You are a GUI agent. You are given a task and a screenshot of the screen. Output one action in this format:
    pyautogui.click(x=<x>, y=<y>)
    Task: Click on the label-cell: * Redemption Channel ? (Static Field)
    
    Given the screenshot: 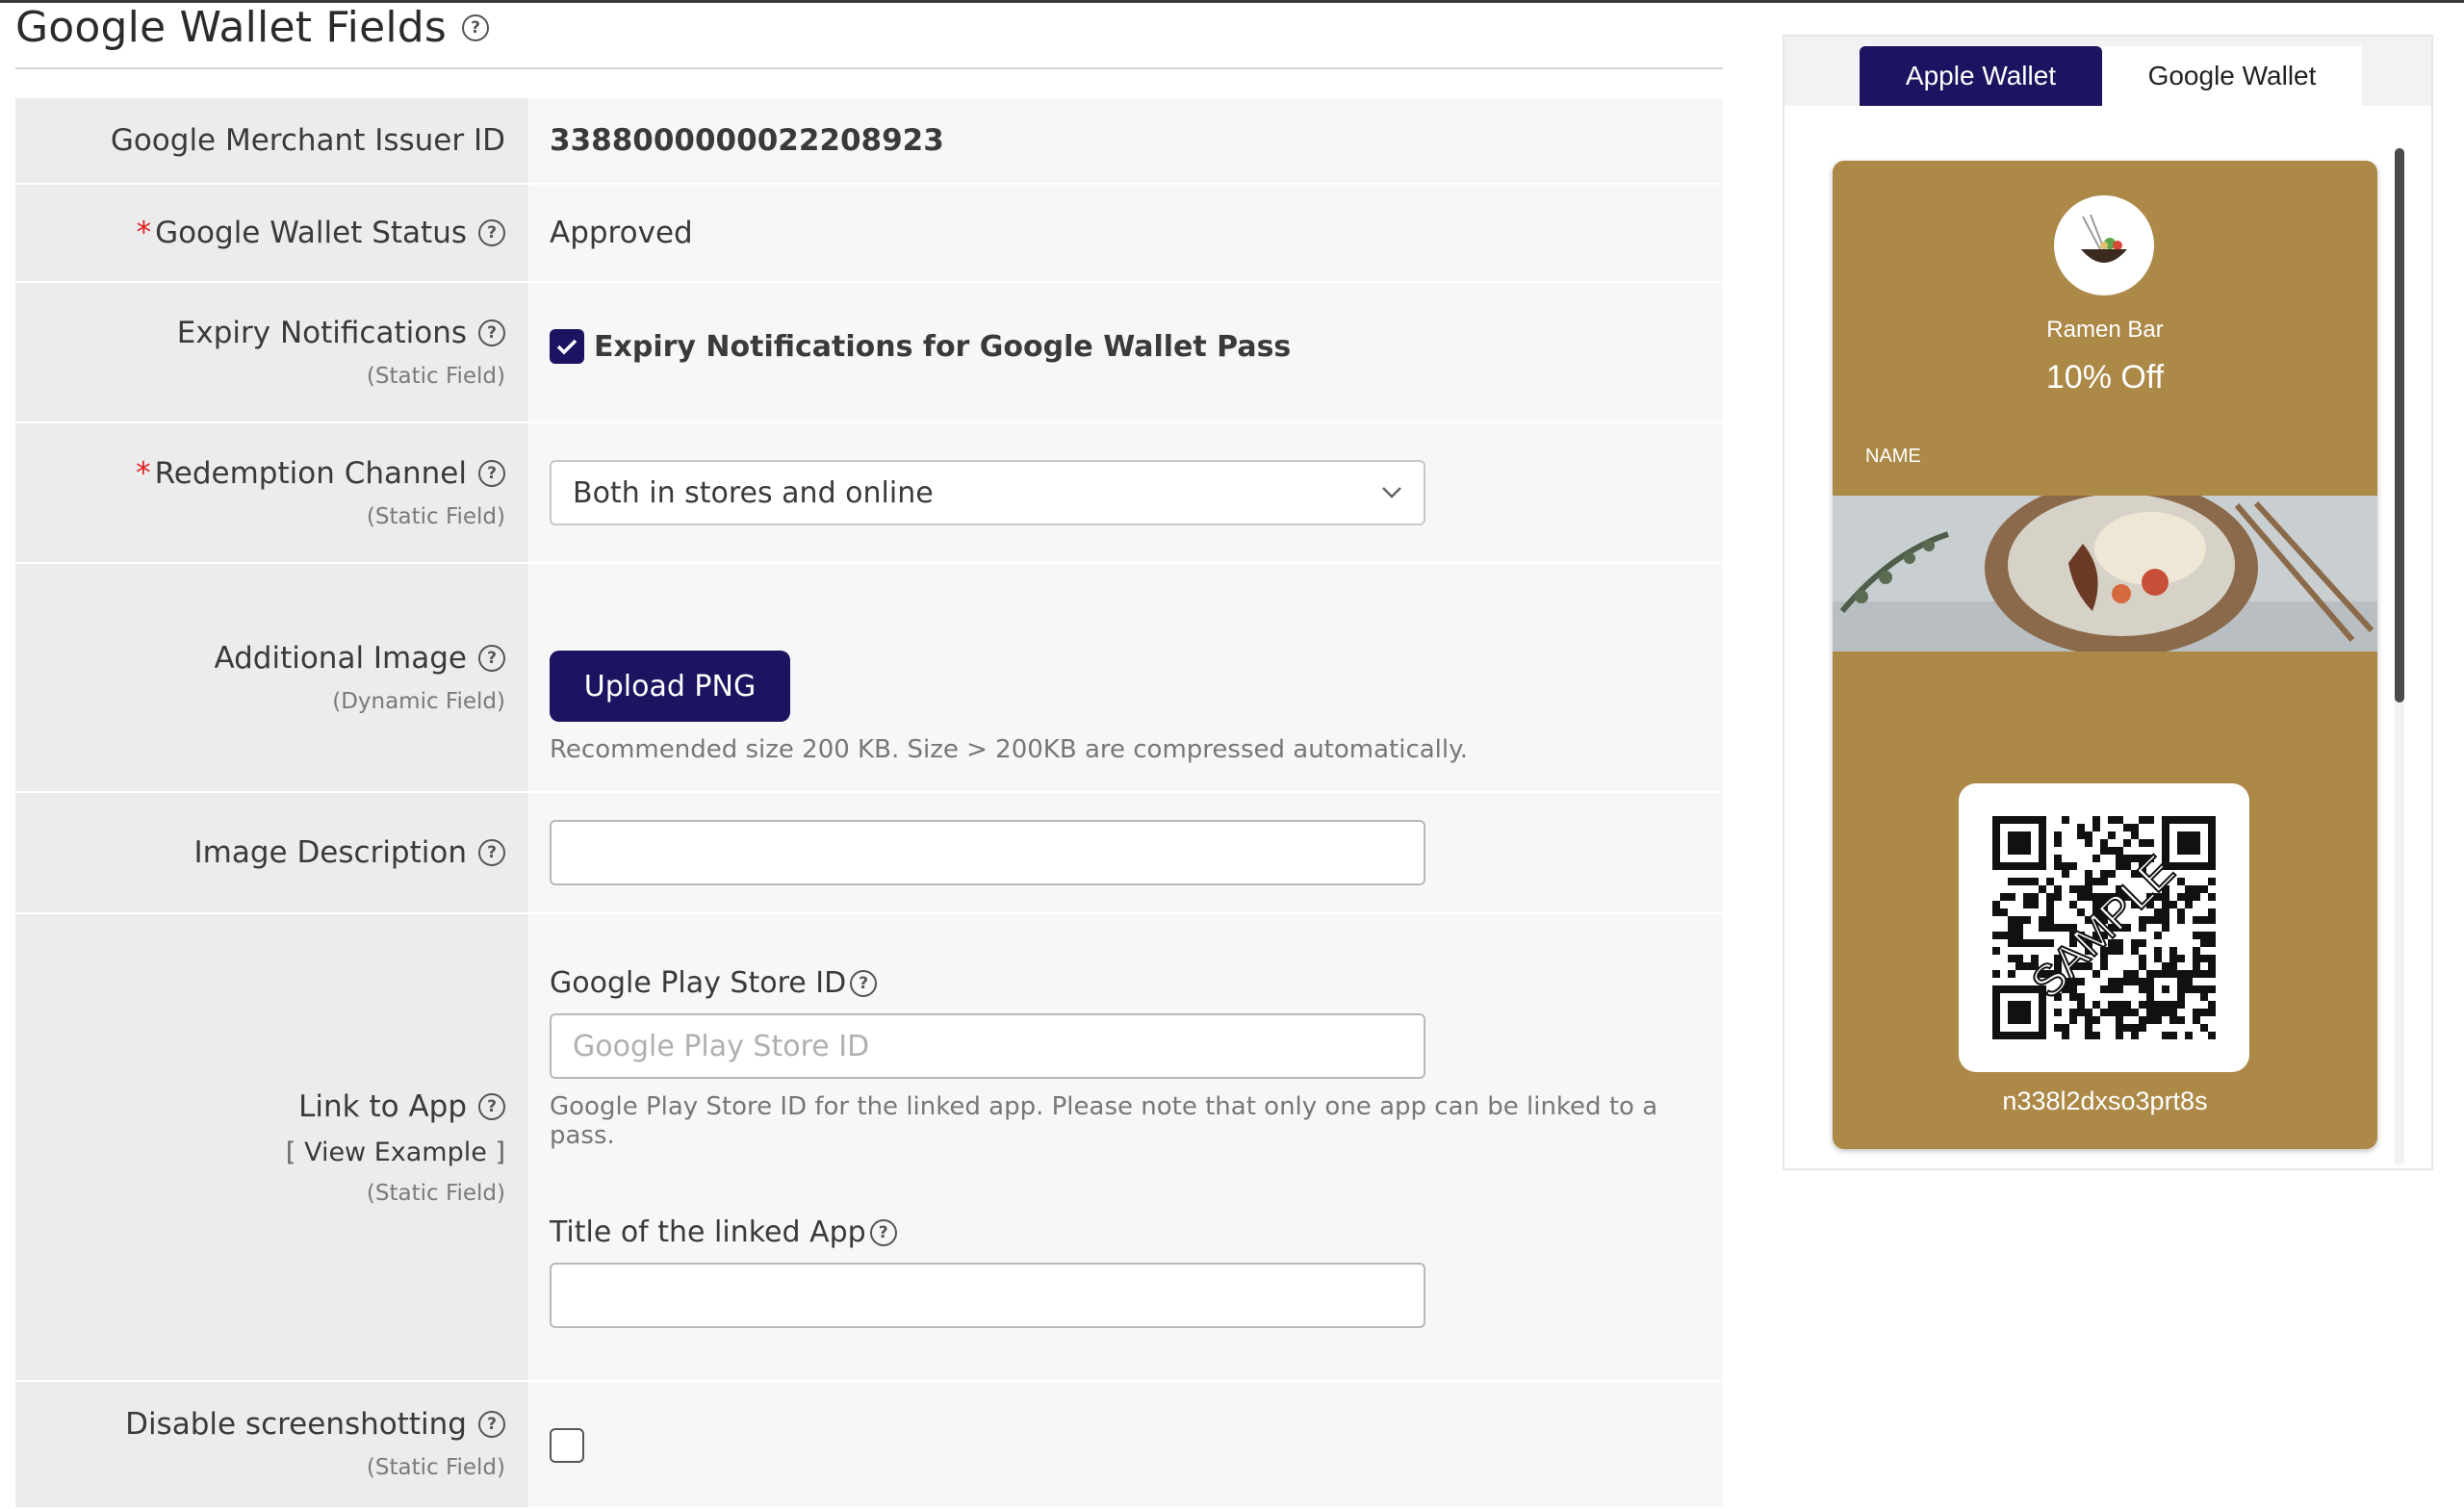 What is the action you would take?
    pyautogui.click(x=271, y=492)
    